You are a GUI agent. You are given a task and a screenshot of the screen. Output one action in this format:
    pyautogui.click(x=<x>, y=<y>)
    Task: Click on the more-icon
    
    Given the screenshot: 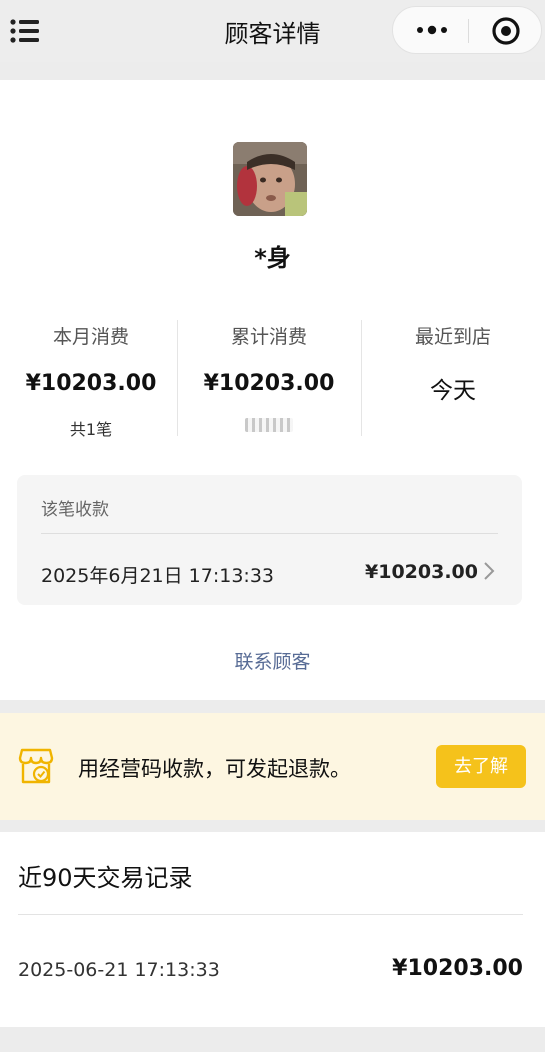 What is the action you would take?
    pyautogui.click(x=432, y=30)
    